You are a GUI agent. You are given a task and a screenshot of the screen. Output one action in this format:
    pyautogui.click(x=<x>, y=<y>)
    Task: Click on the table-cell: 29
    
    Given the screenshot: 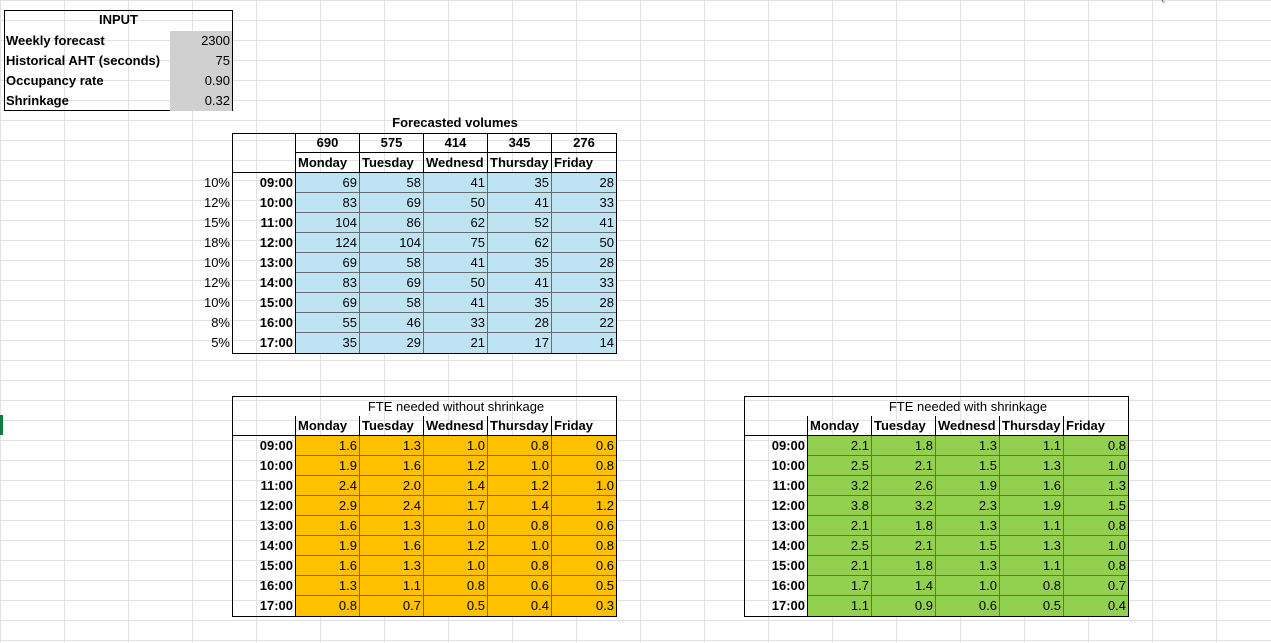 What is the action you would take?
    pyautogui.click(x=392, y=343)
    